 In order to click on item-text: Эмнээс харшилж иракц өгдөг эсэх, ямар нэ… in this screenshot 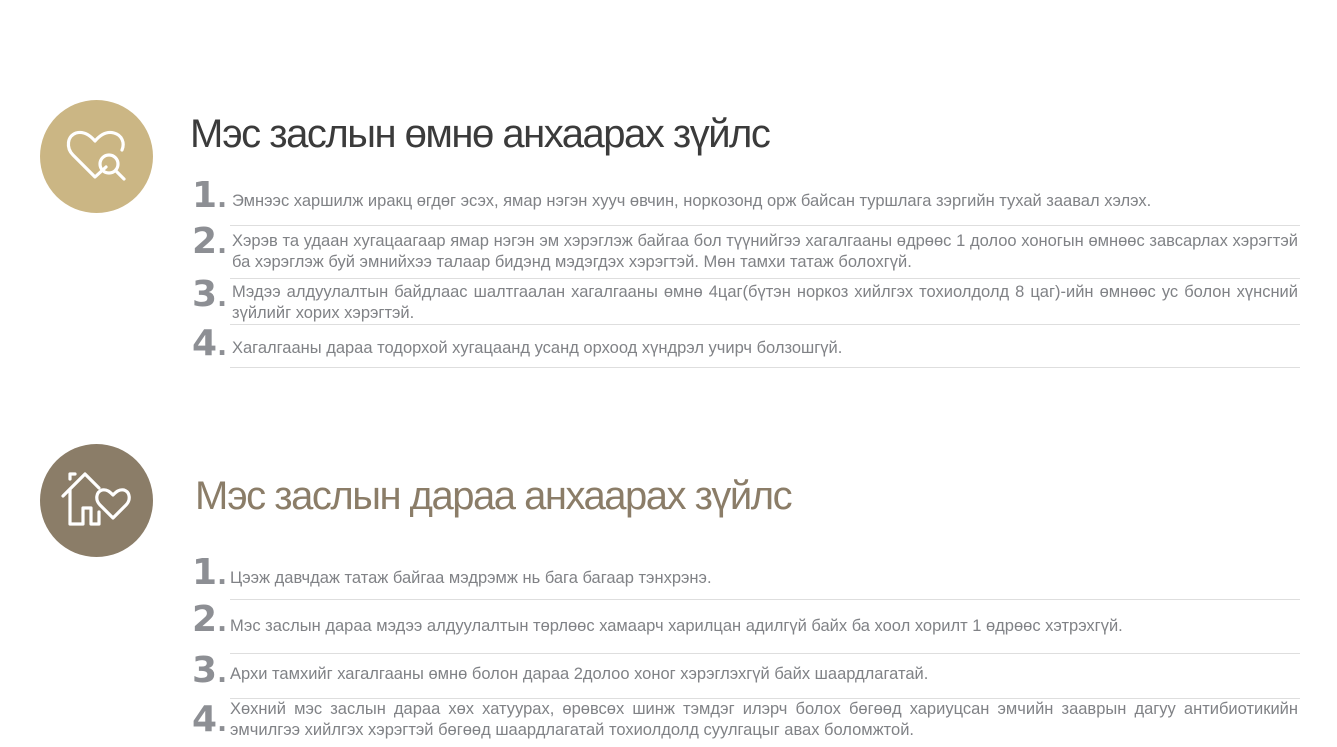, I will do `click(692, 201)`.